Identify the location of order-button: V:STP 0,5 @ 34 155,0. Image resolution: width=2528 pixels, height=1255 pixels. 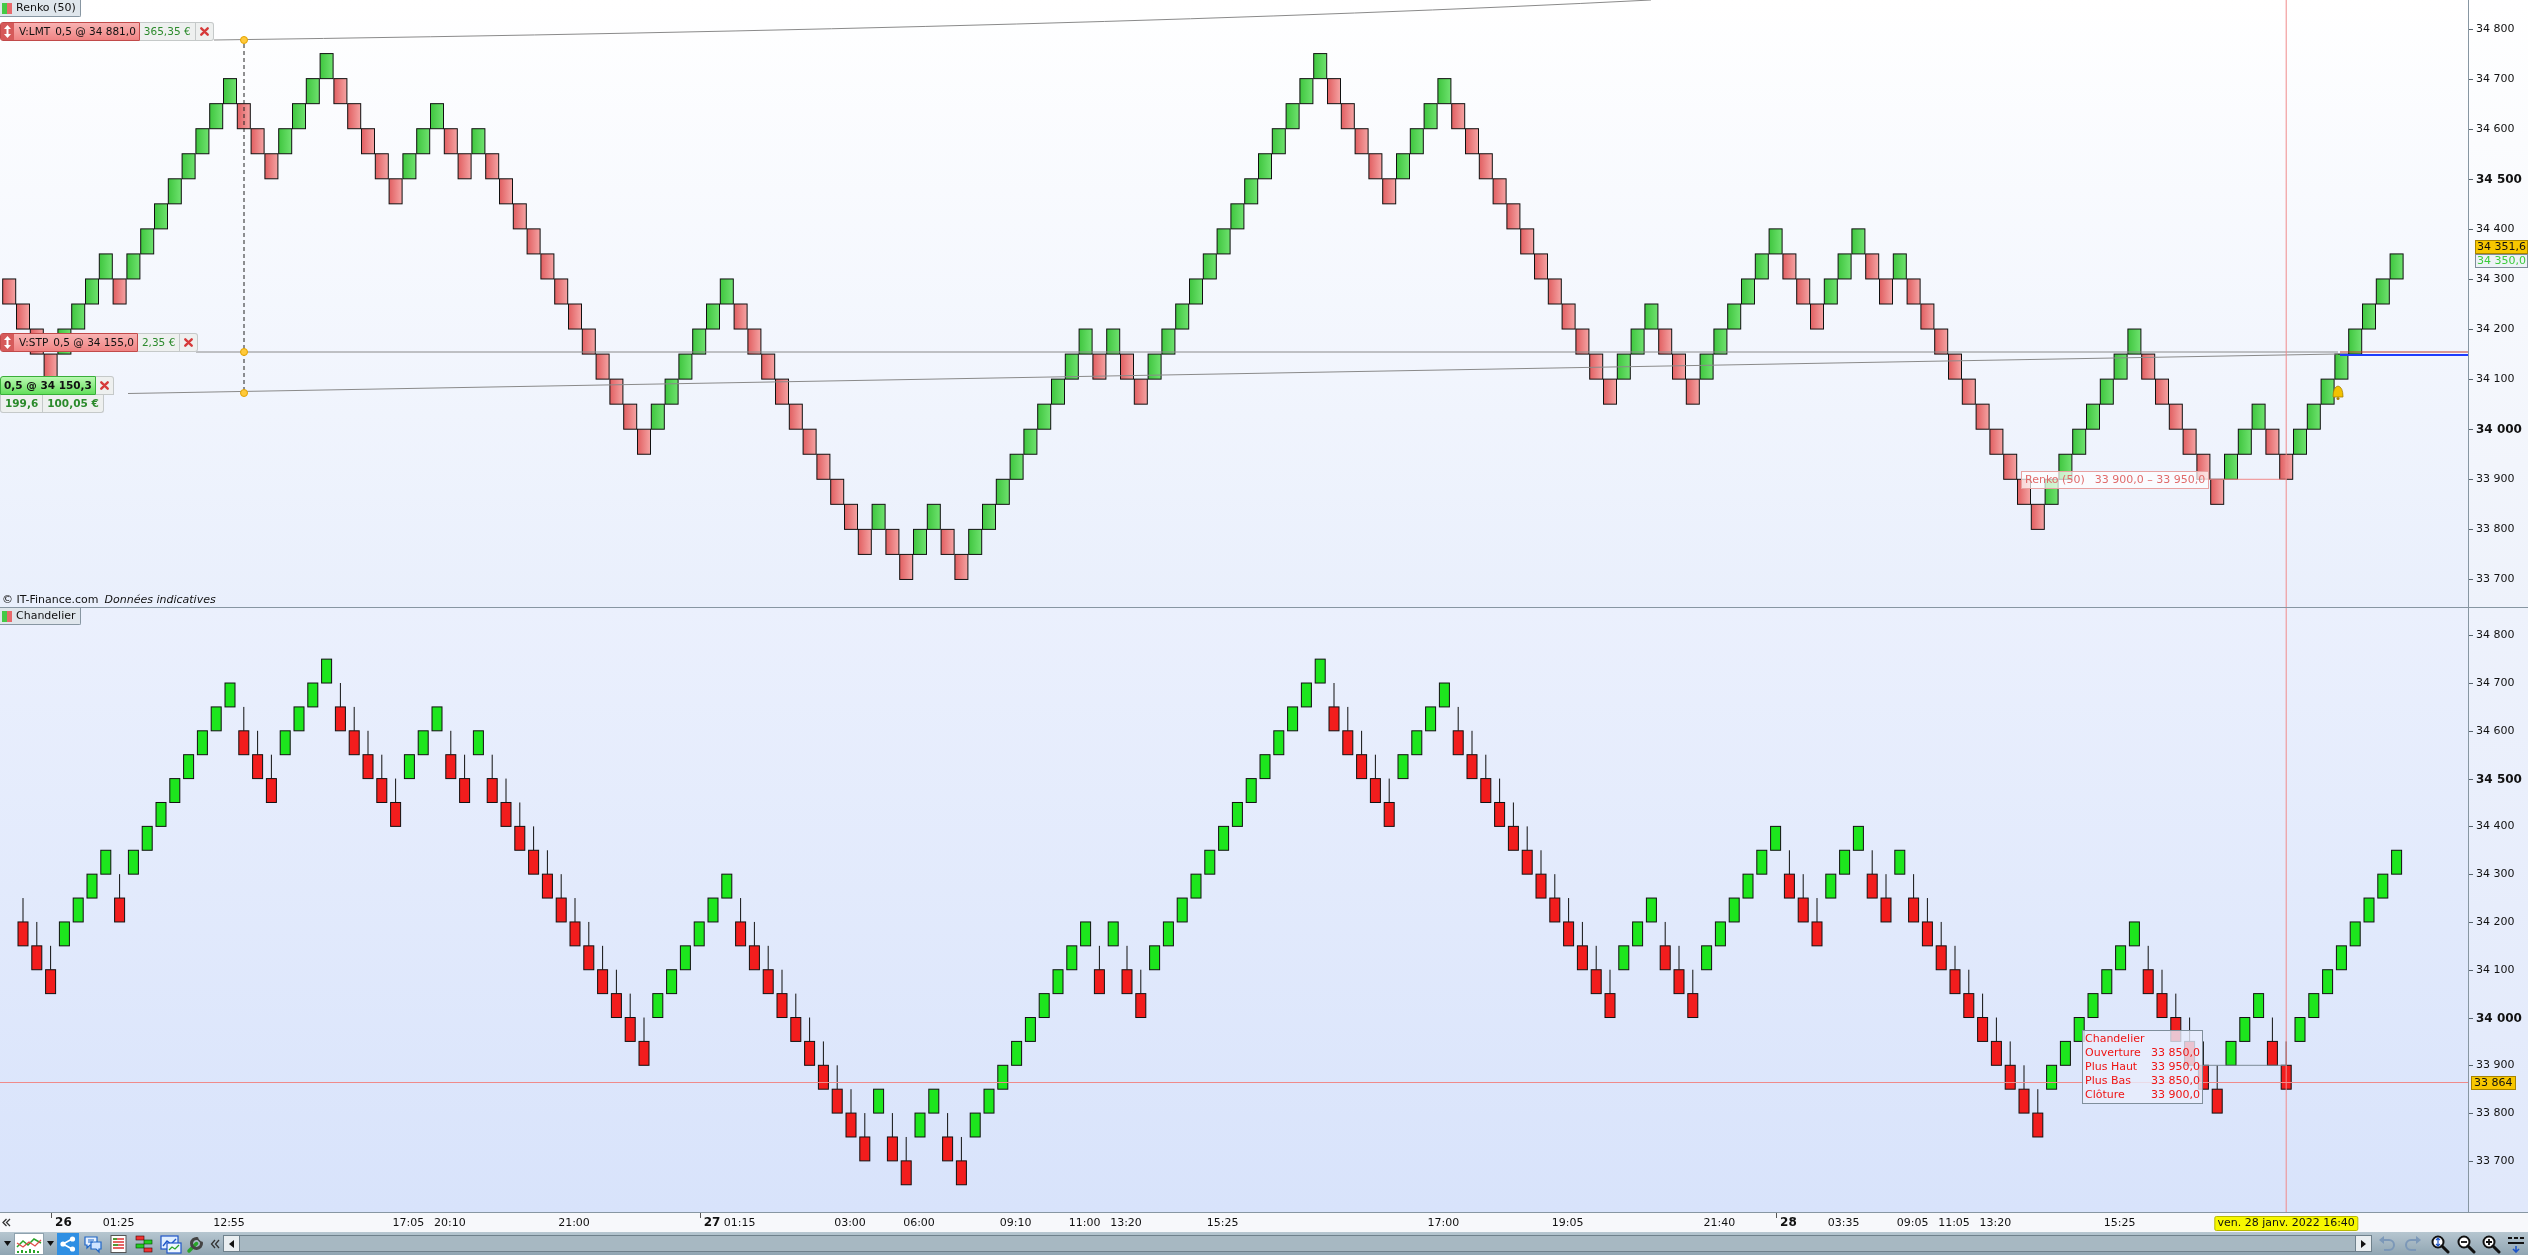
(69, 342).